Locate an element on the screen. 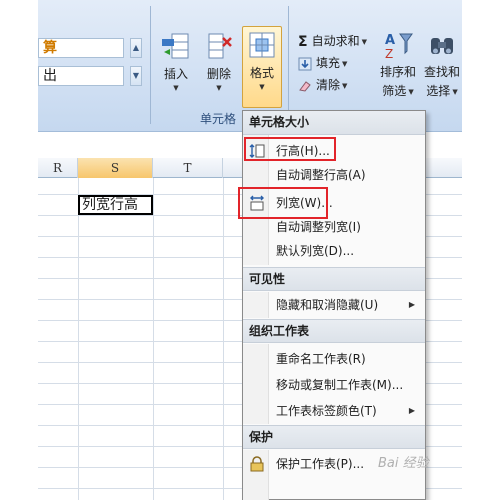  autofit-column-width-label: 自动调整列宽(I) is located at coordinates (318, 227).